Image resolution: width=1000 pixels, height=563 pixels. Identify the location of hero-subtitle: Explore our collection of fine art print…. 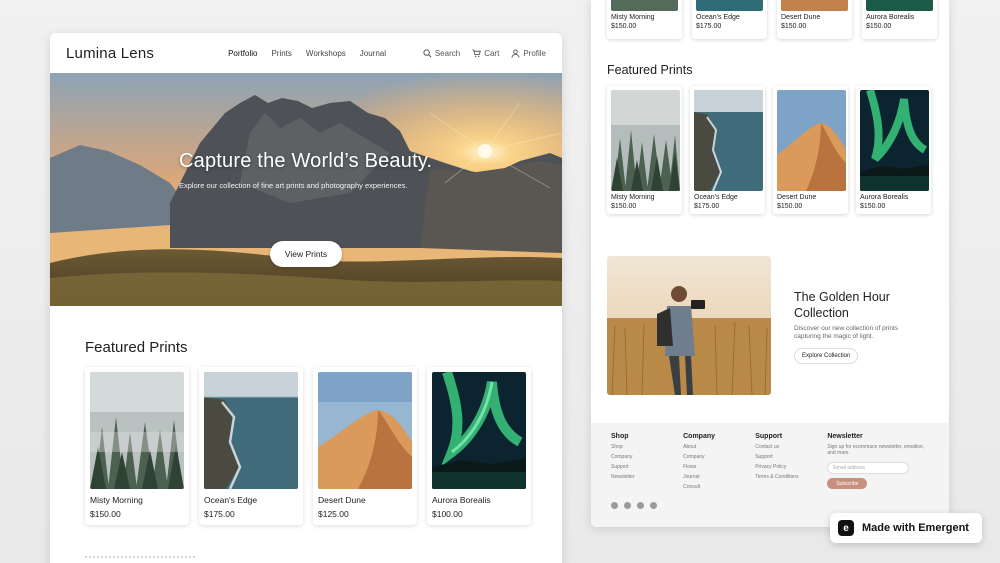
(293, 185).